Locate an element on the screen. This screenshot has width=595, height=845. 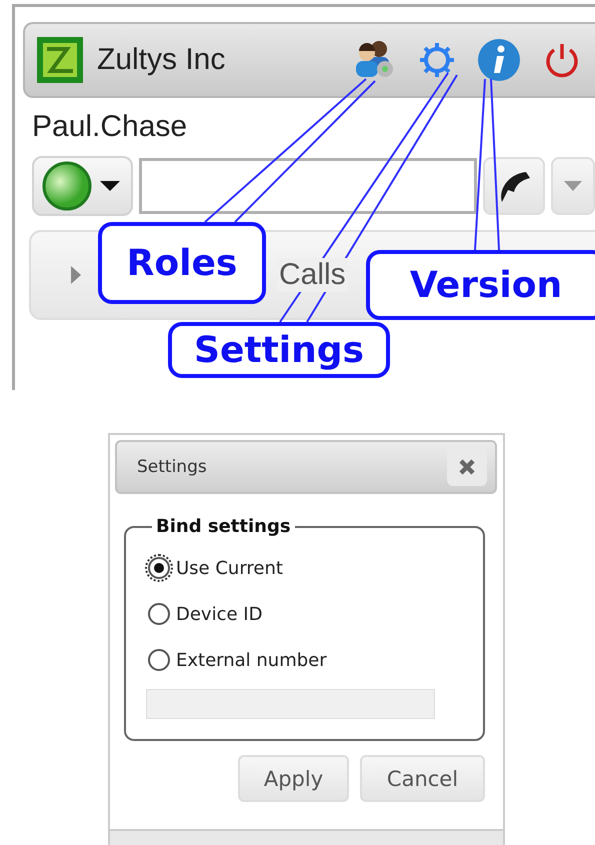
radio-option: Device ID is located at coordinates (305, 614).